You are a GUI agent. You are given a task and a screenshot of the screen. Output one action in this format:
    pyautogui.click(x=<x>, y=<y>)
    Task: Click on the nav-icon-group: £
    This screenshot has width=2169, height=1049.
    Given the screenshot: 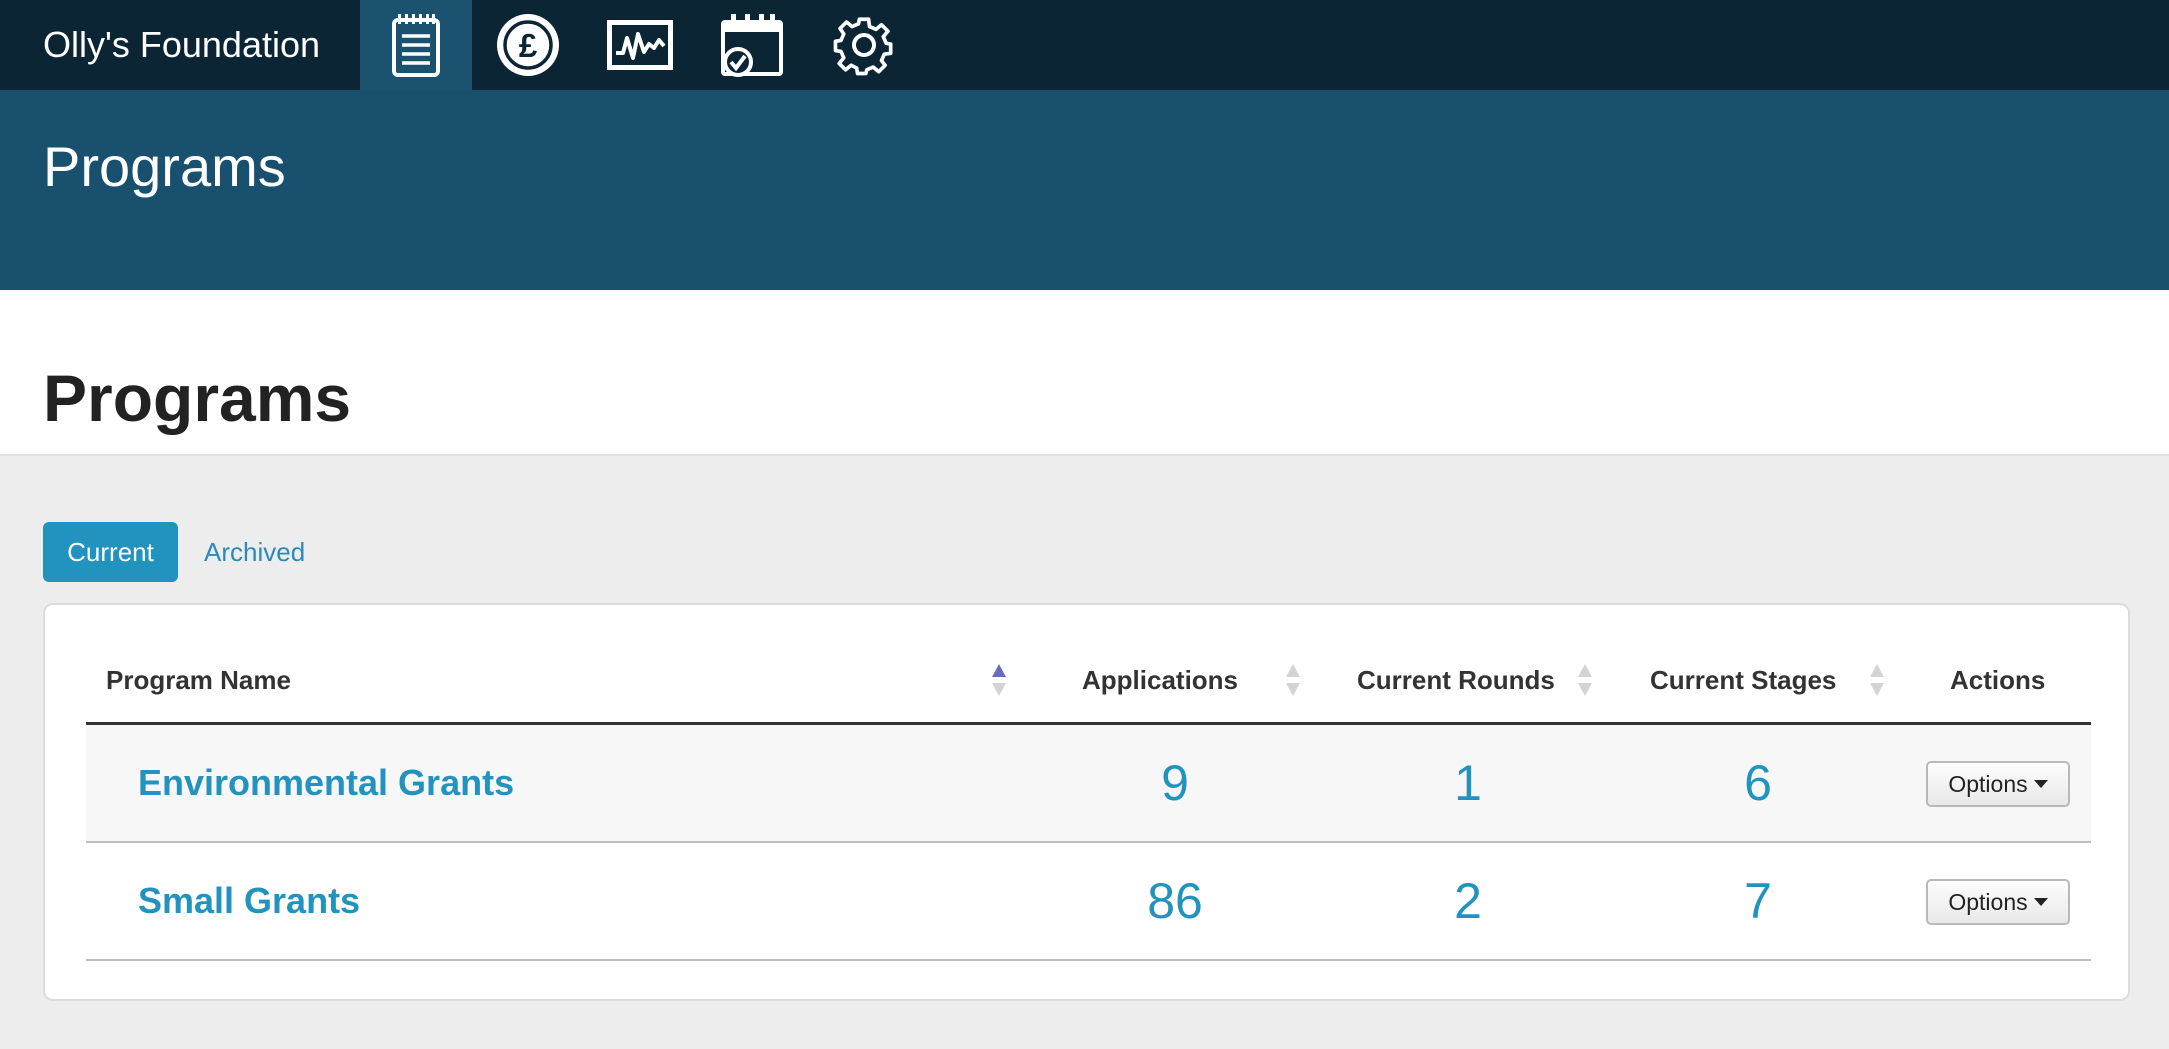 What is the action you would take?
    pyautogui.click(x=640, y=45)
    